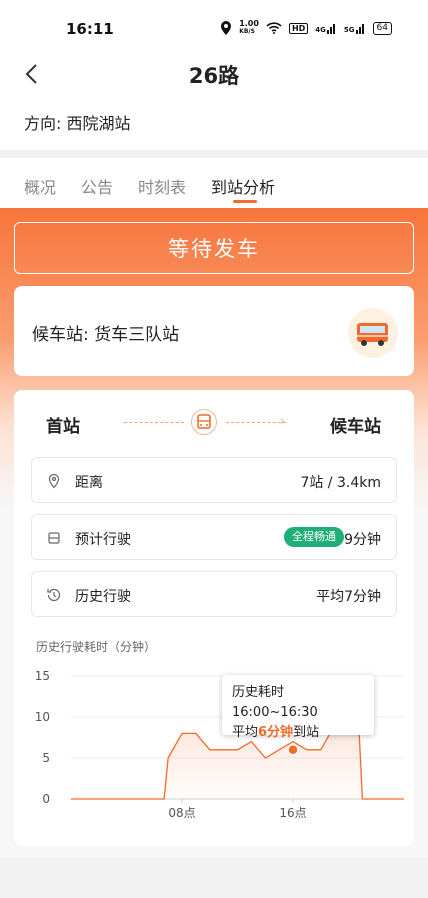 The image size is (428, 898). What do you see at coordinates (382, 28) in the screenshot?
I see `battery-indicator: 64` at bounding box center [382, 28].